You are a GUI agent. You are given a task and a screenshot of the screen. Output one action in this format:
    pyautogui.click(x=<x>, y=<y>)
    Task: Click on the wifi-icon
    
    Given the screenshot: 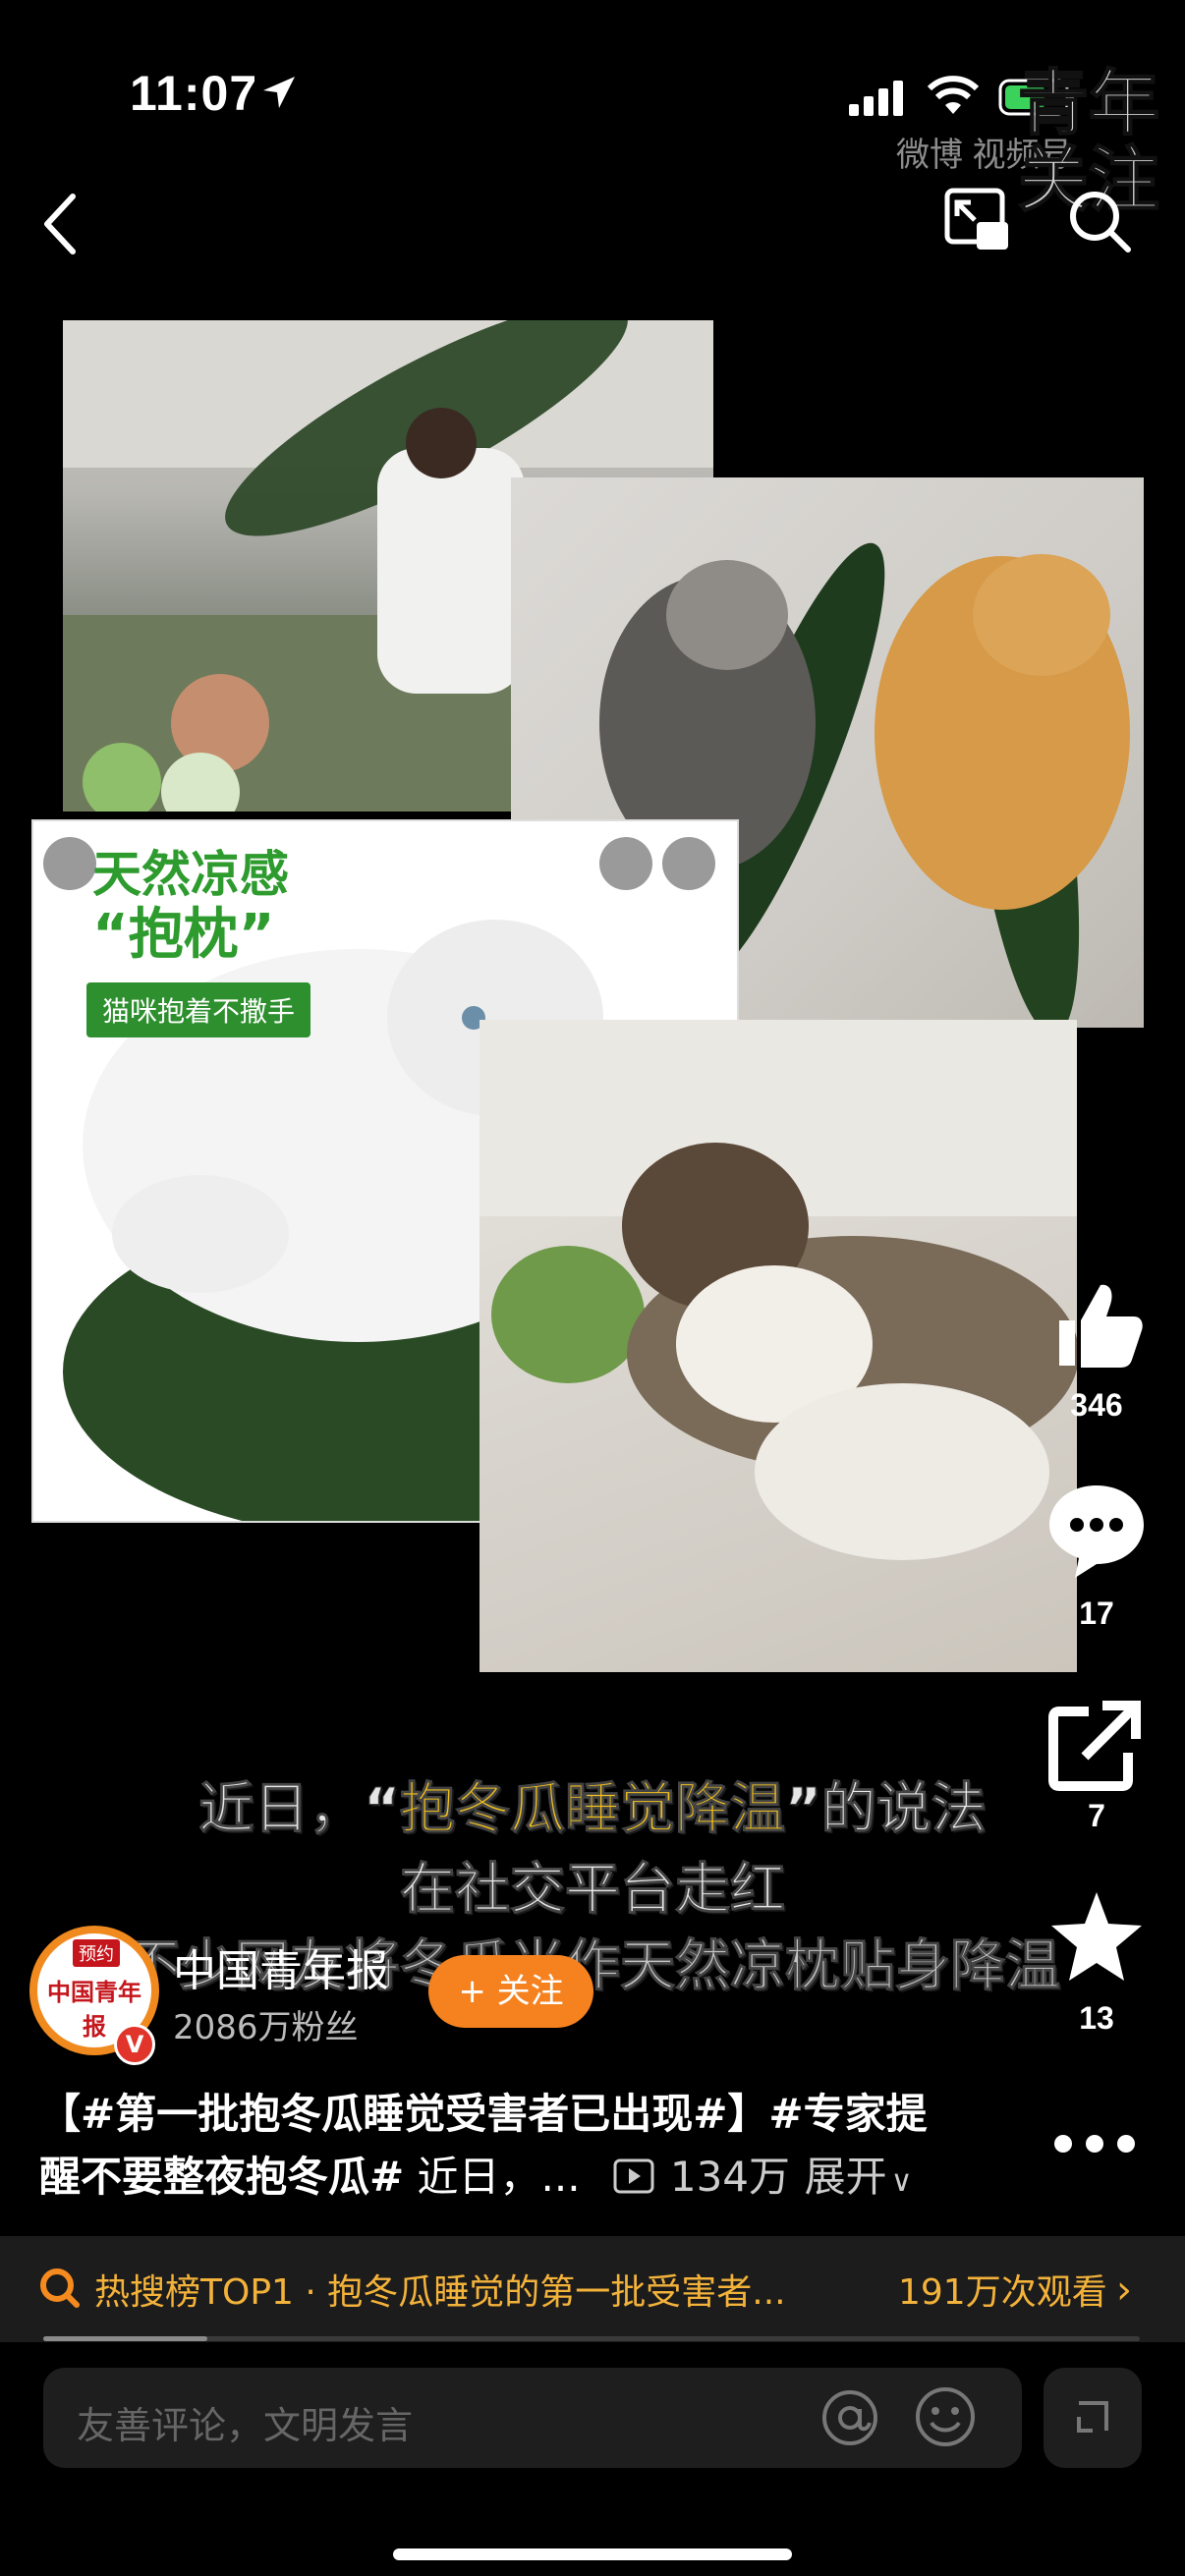 What is the action you would take?
    pyautogui.click(x=954, y=95)
    